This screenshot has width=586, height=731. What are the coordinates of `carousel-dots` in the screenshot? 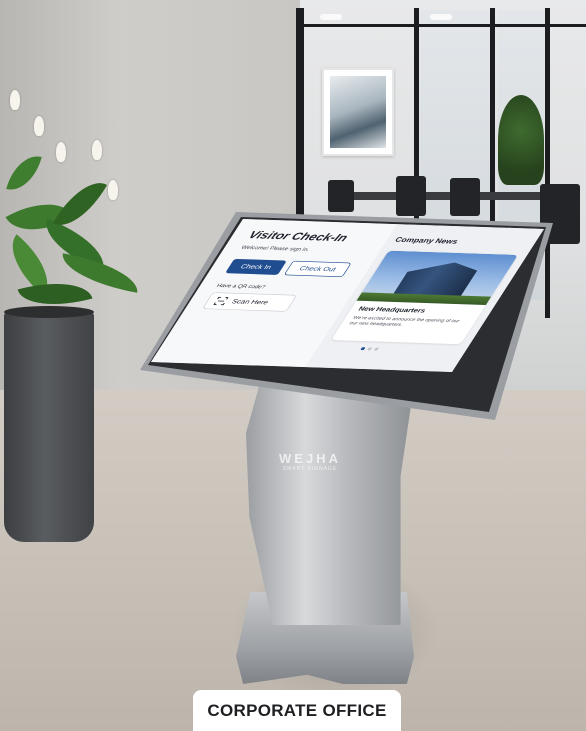 It's located at (370, 349).